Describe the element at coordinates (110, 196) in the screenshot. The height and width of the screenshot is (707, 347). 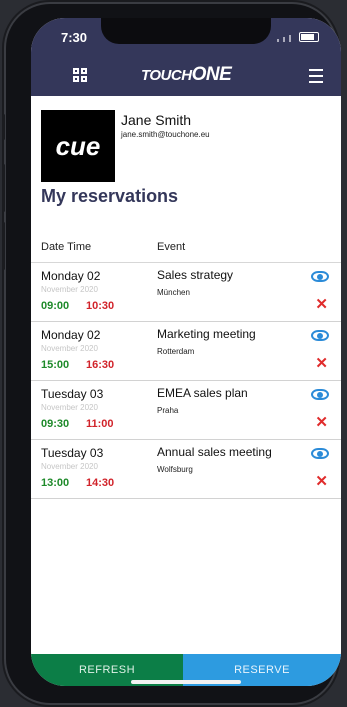
I see `page-title: My reservations` at that location.